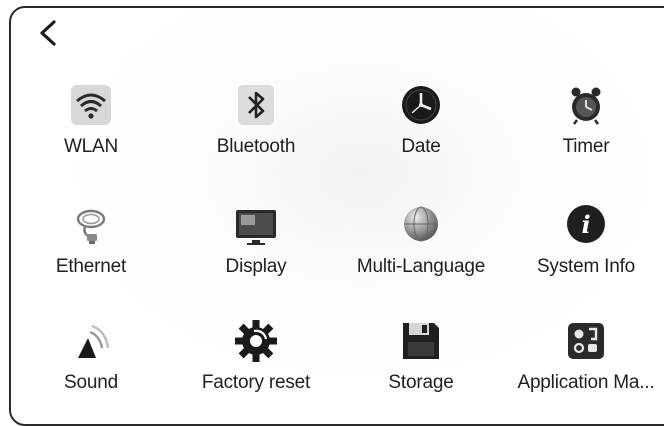 The width and height of the screenshot is (664, 426). I want to click on tile-wlan: WLAN, so click(91, 132).